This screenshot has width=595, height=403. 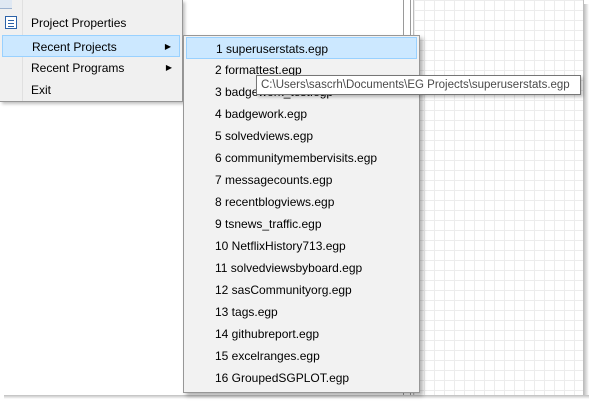 I want to click on menu-item-label: Project Properties, so click(x=79, y=23).